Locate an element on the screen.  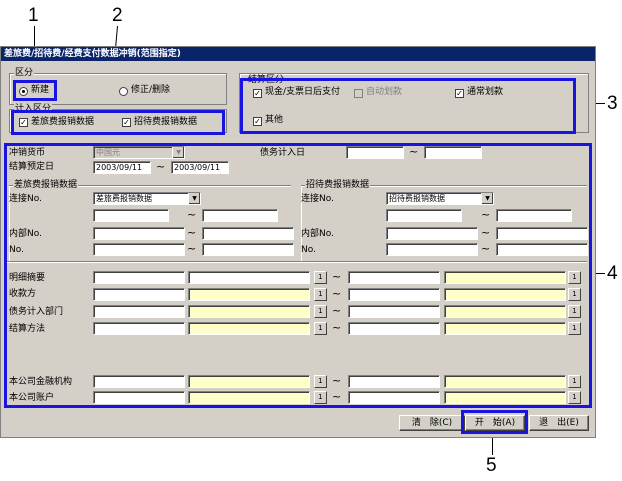
entertain-no-tilde: ~ is located at coordinates (486, 248).